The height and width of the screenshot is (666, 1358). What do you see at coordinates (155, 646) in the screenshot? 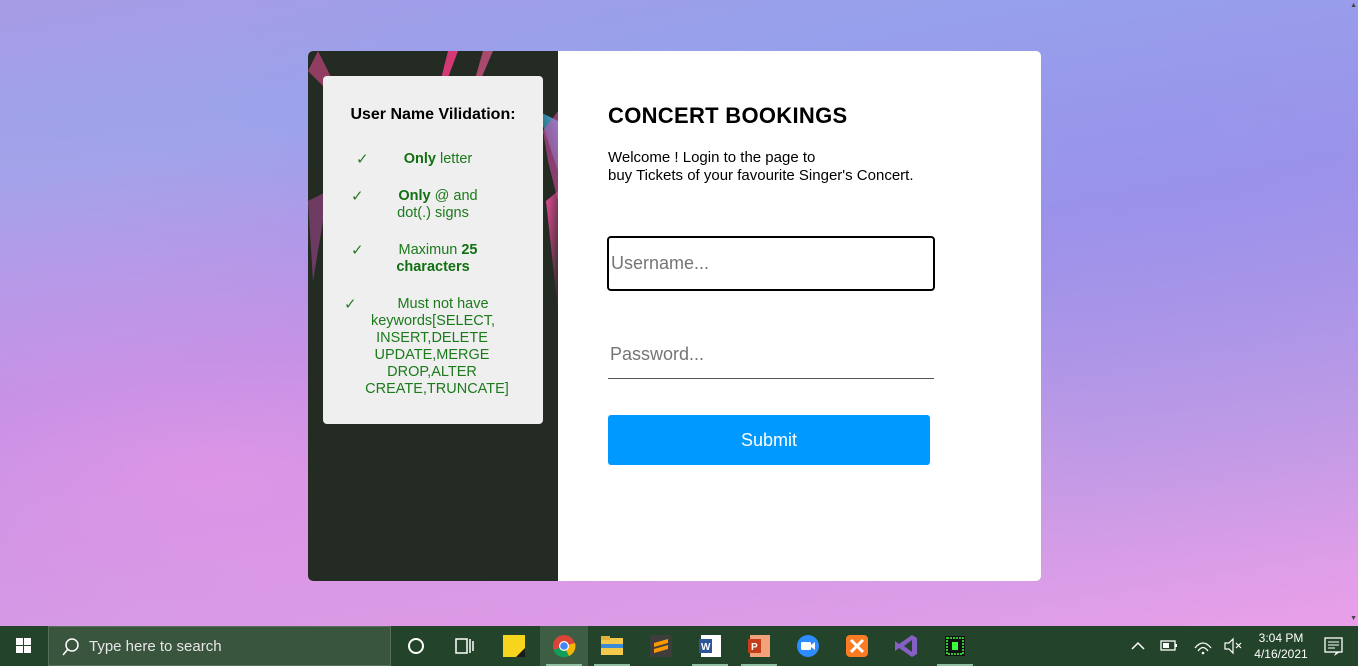
I see `search-placeholder: Type here to search` at bounding box center [155, 646].